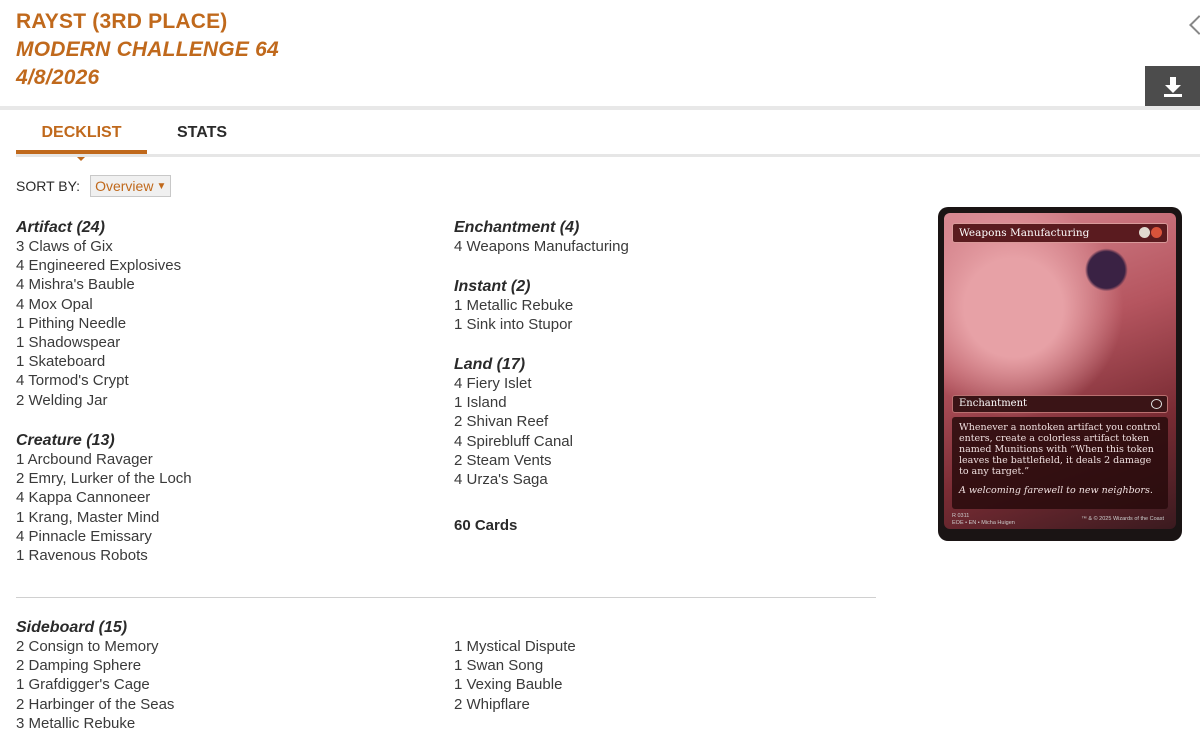 The width and height of the screenshot is (1200, 744). What do you see at coordinates (1024, 233) in the screenshot?
I see `card-name: Weapons Manufacturing` at bounding box center [1024, 233].